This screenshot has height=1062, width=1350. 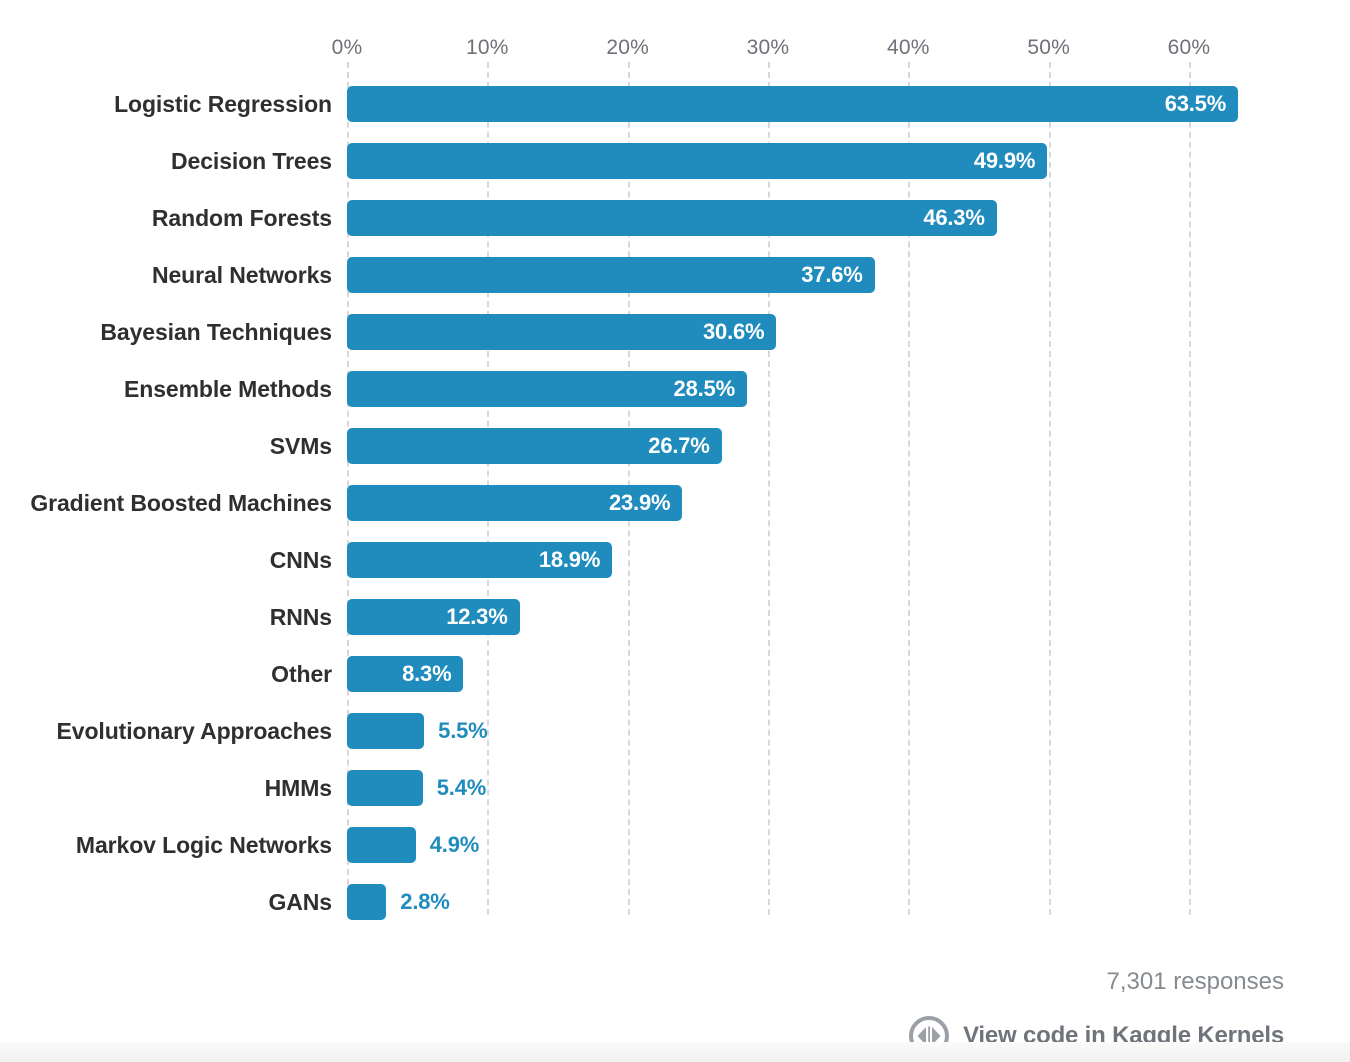 I want to click on bar-row: Decision Trees 49.9%, so click(x=675, y=161).